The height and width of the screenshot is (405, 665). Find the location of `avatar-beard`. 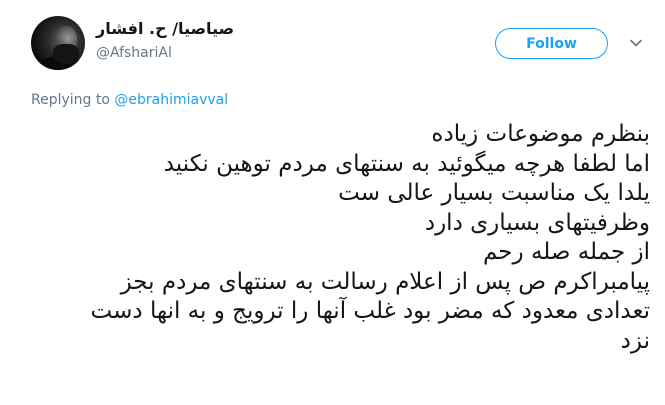

avatar-beard is located at coordinates (66, 54).